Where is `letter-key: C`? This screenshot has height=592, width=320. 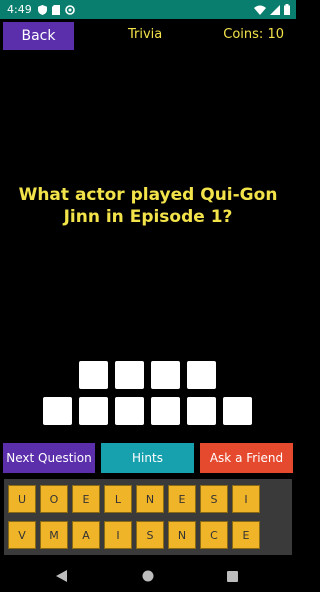
letter-key: C is located at coordinates (214, 535).